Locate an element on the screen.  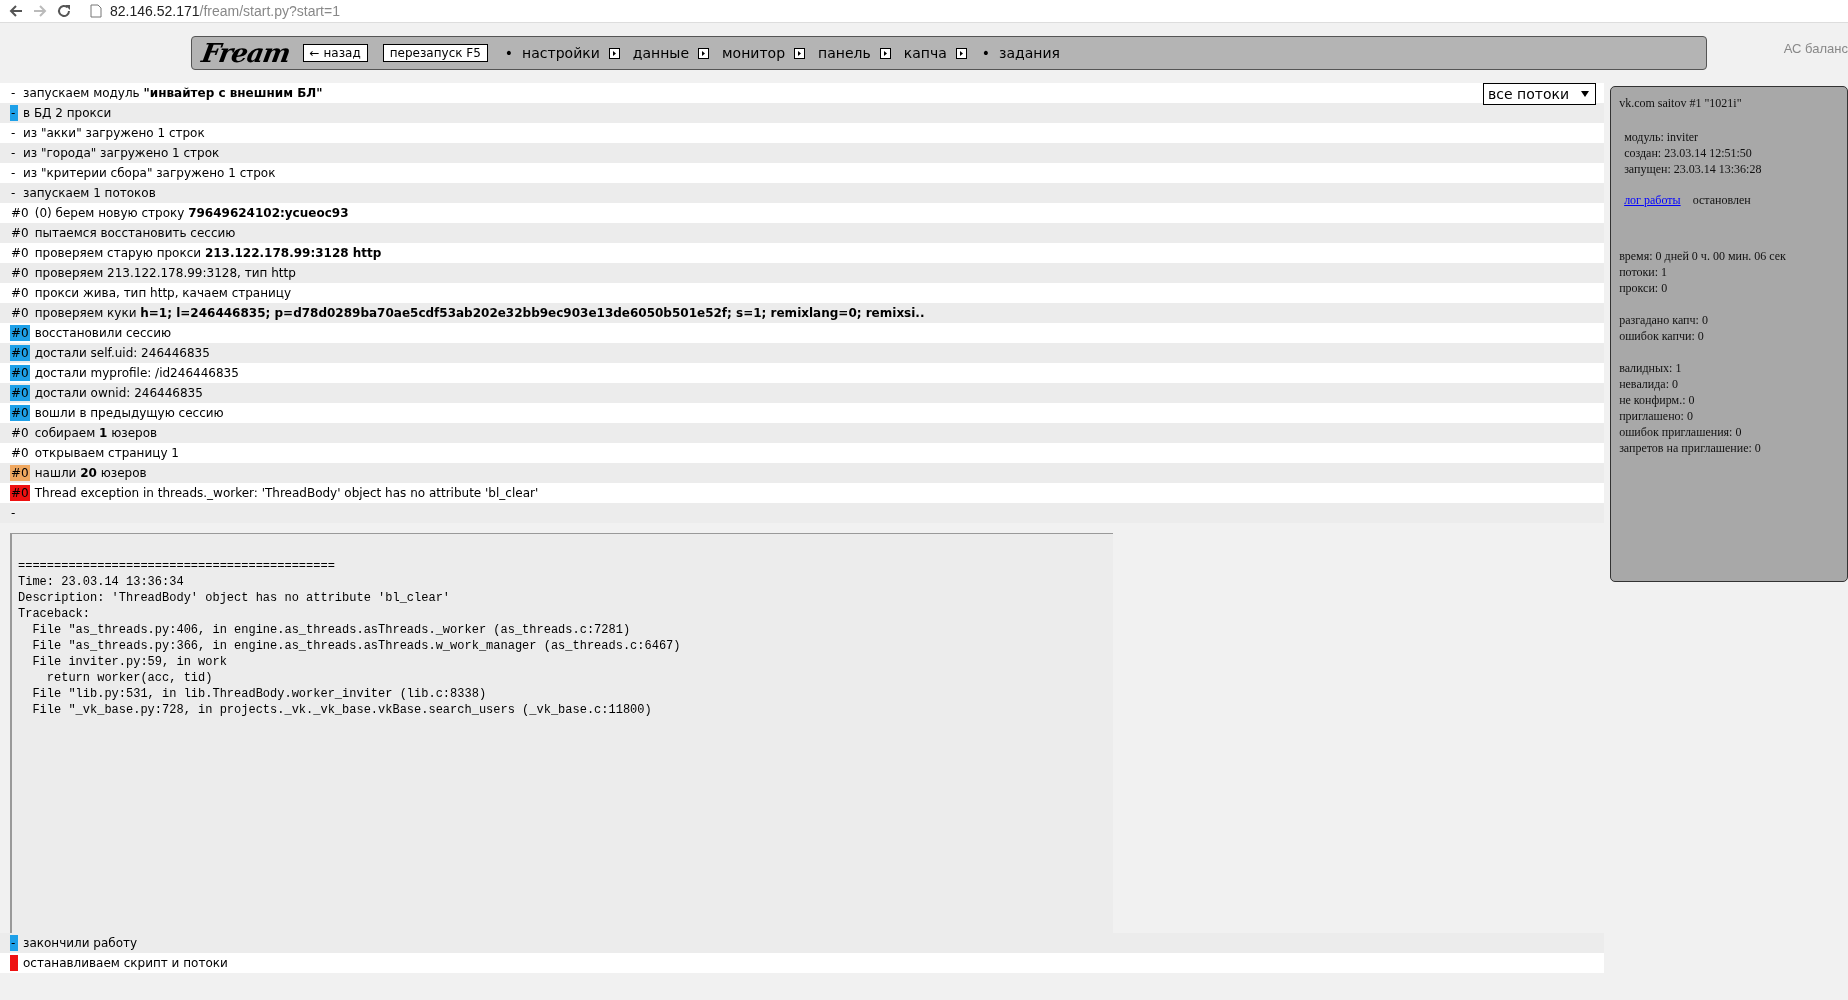
log-line: из "критерии сбора" загружено 1 строк is located at coordinates (149, 173).